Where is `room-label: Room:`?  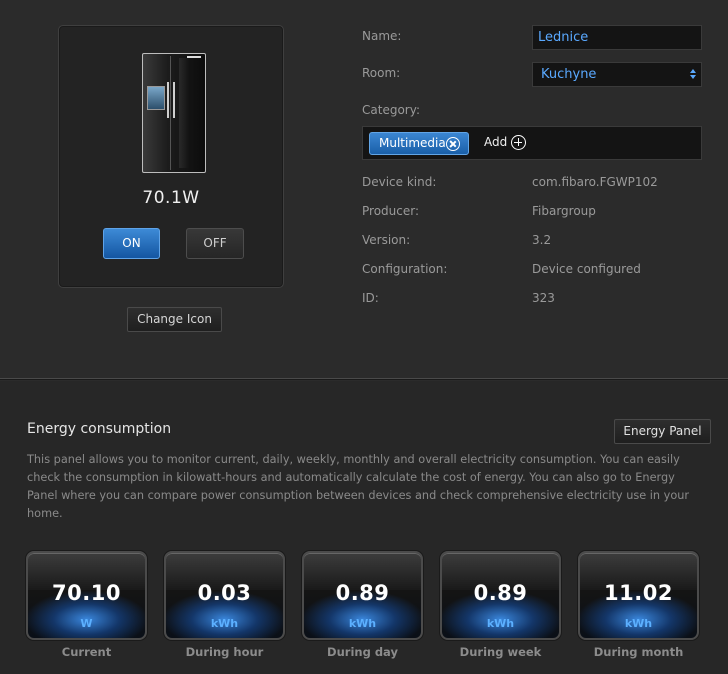
room-label: Room: is located at coordinates (381, 73).